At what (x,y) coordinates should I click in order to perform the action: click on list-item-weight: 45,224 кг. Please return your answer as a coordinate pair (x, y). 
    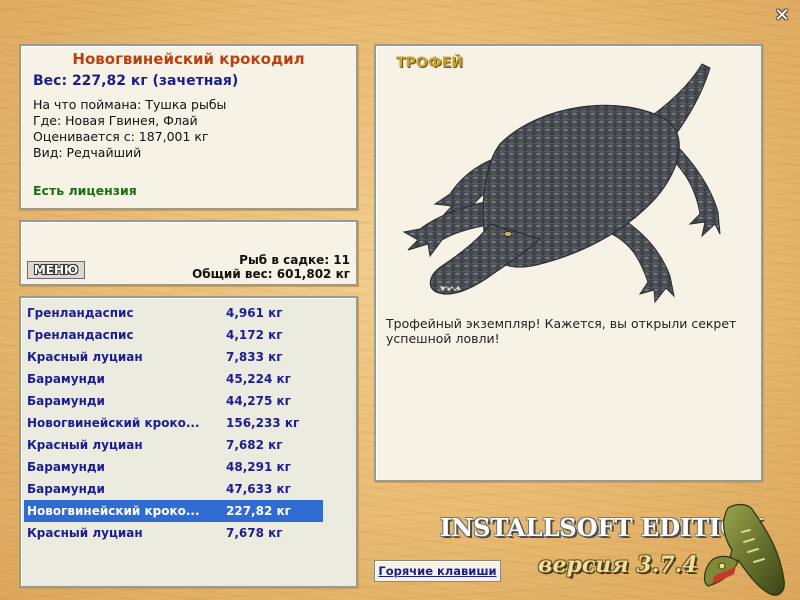
    Looking at the image, I should click on (258, 379).